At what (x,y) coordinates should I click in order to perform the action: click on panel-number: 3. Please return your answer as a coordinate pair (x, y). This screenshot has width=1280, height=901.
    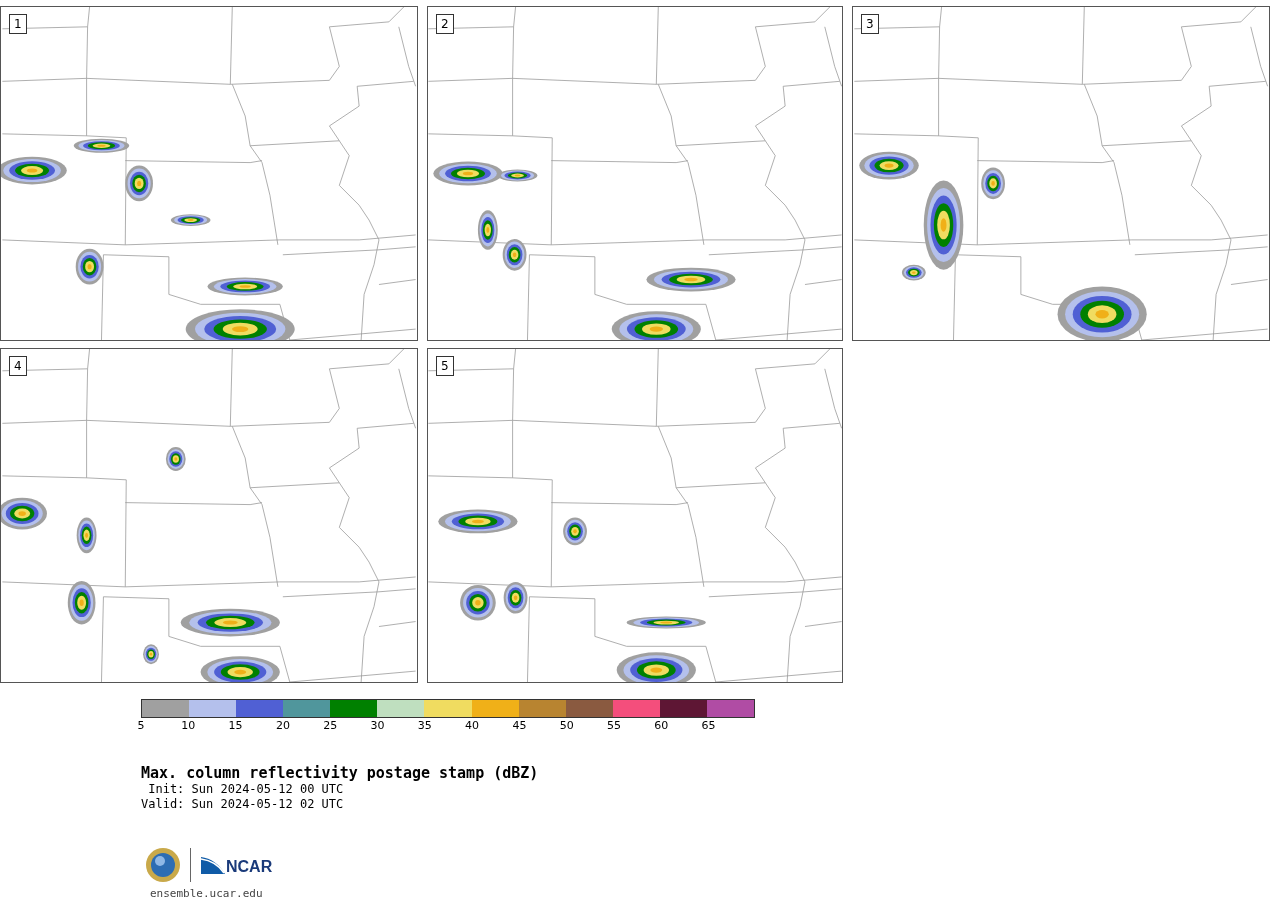
    Looking at the image, I should click on (870, 24).